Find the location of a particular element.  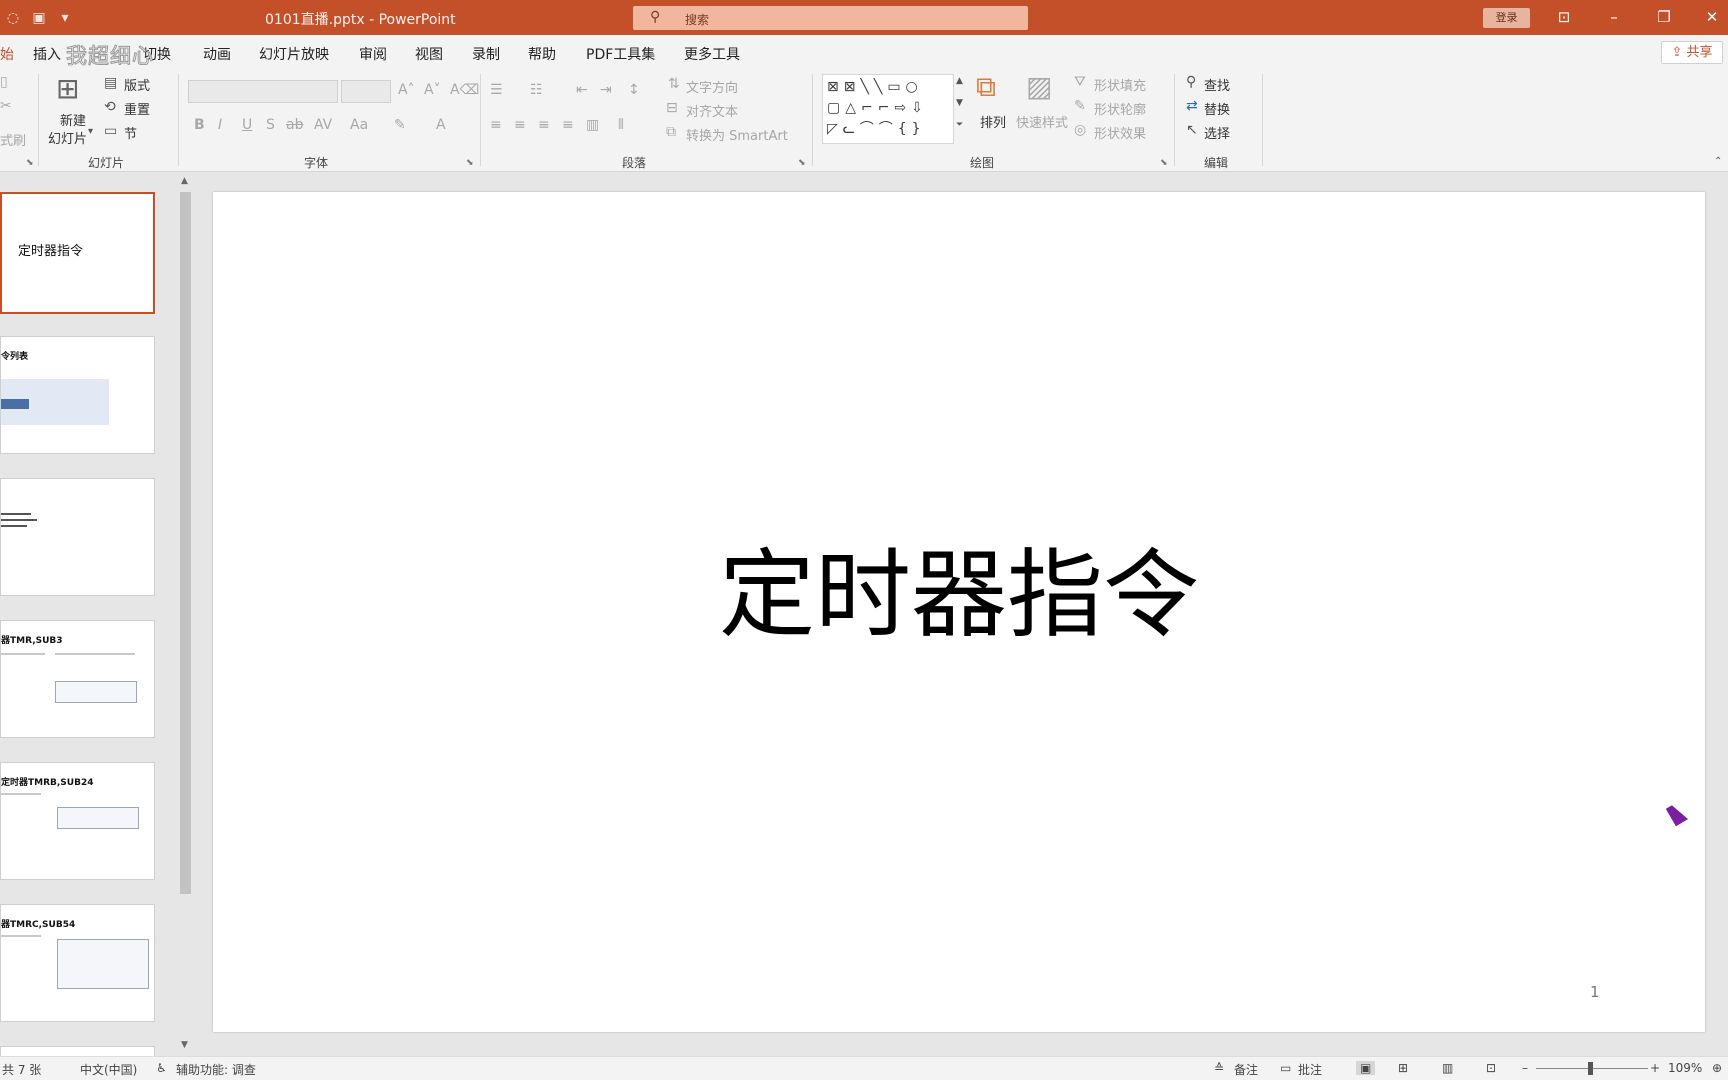

font-size-combo is located at coordinates (366, 91).